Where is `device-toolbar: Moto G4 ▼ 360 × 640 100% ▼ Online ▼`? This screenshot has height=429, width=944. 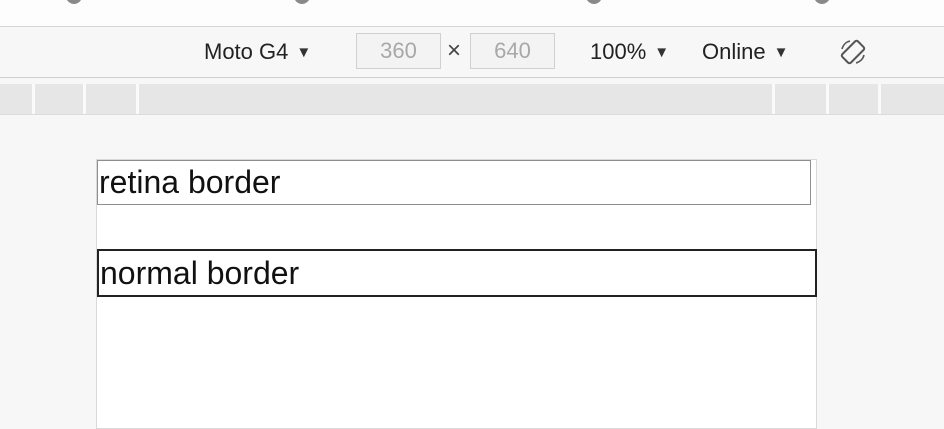
device-toolbar: Moto G4 ▼ 360 × 640 100% ▼ Online ▼ is located at coordinates (472, 52).